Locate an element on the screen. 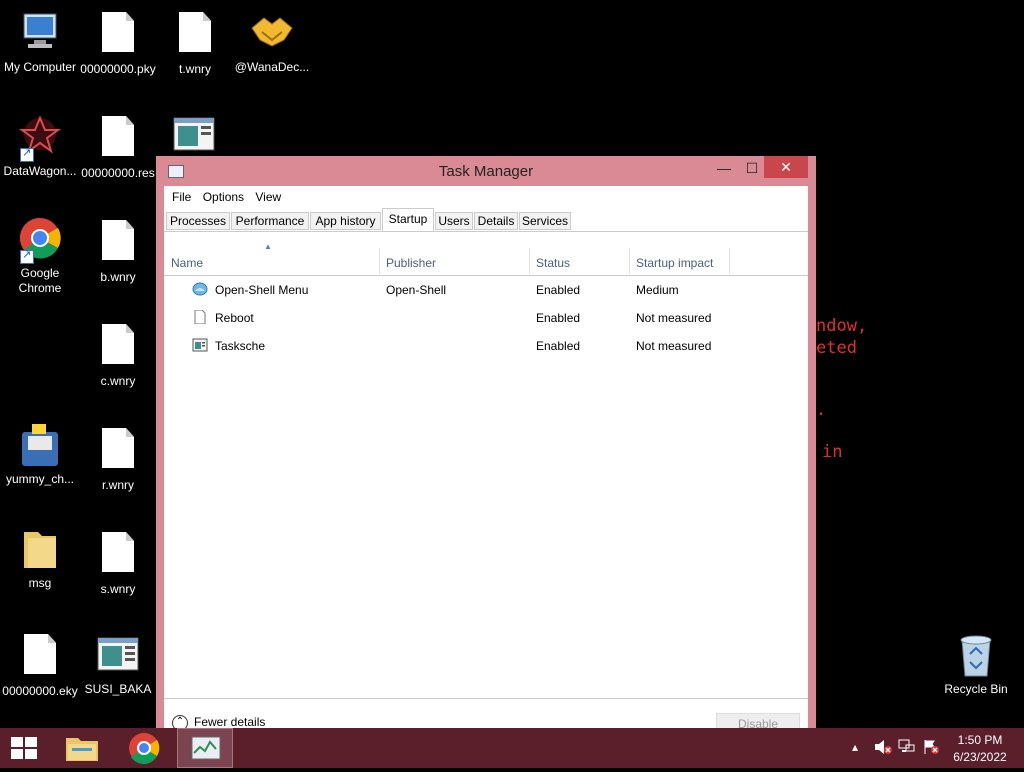 Image resolution: width=1024 pixels, height=772 pixels. desktop-icon-00000000-res: 00000000.res is located at coordinates (118, 147).